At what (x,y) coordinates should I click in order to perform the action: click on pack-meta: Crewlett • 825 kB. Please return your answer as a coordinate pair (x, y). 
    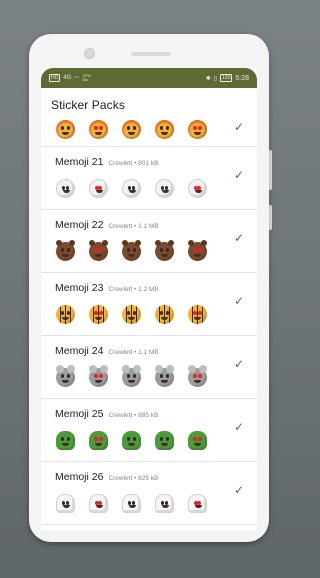
    Looking at the image, I should click on (133, 478).